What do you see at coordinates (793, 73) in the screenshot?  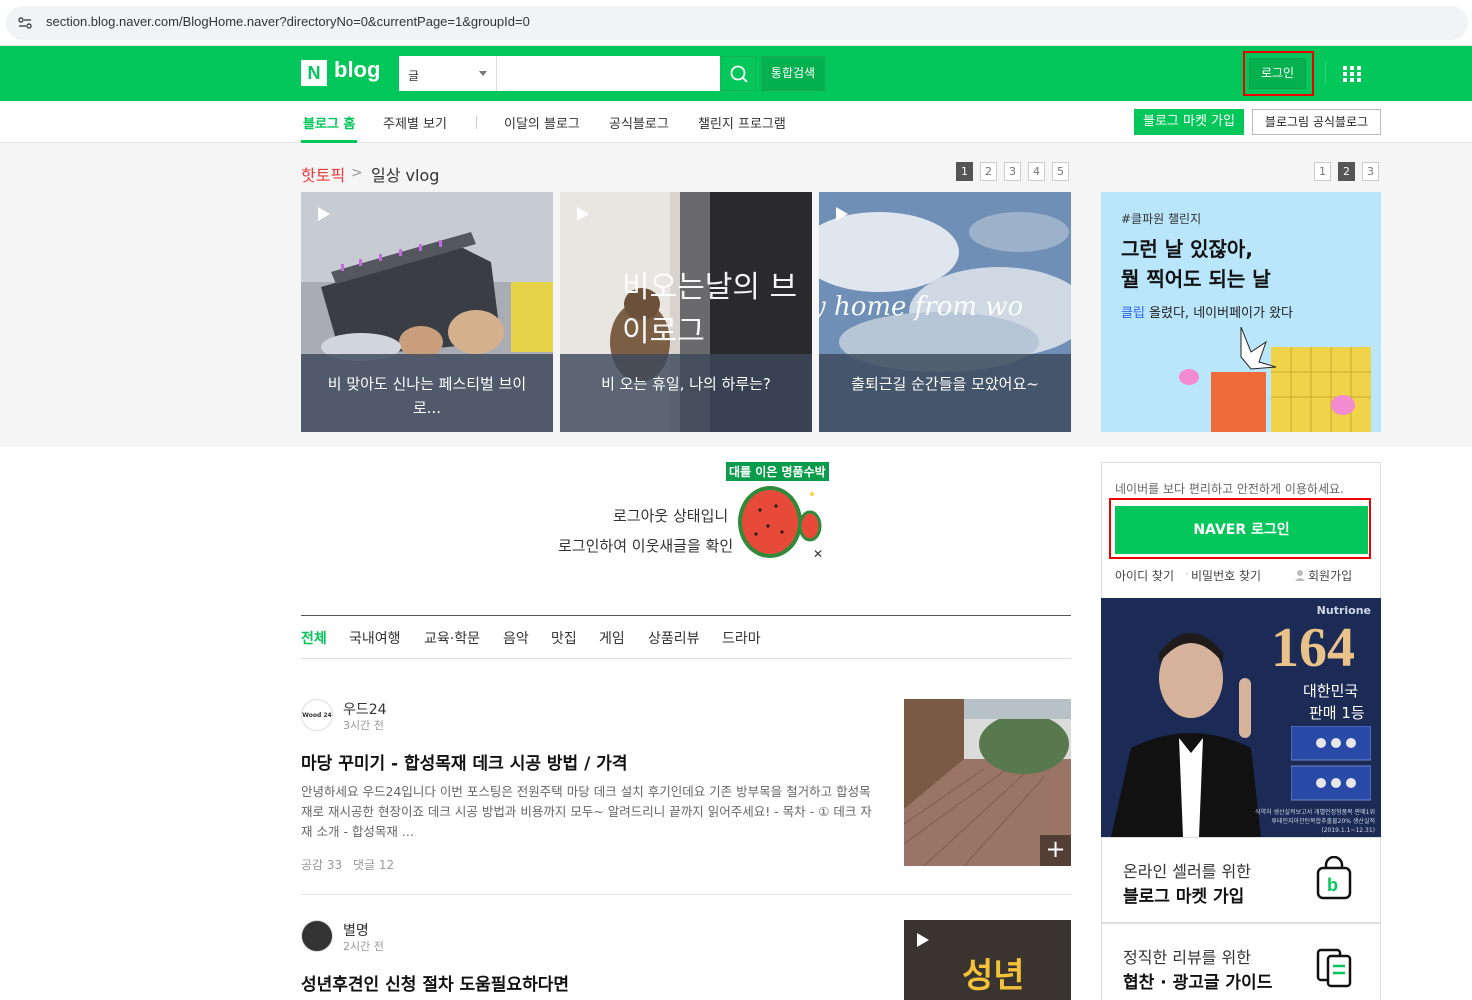 I see `integrated-search-button: 통합검색` at bounding box center [793, 73].